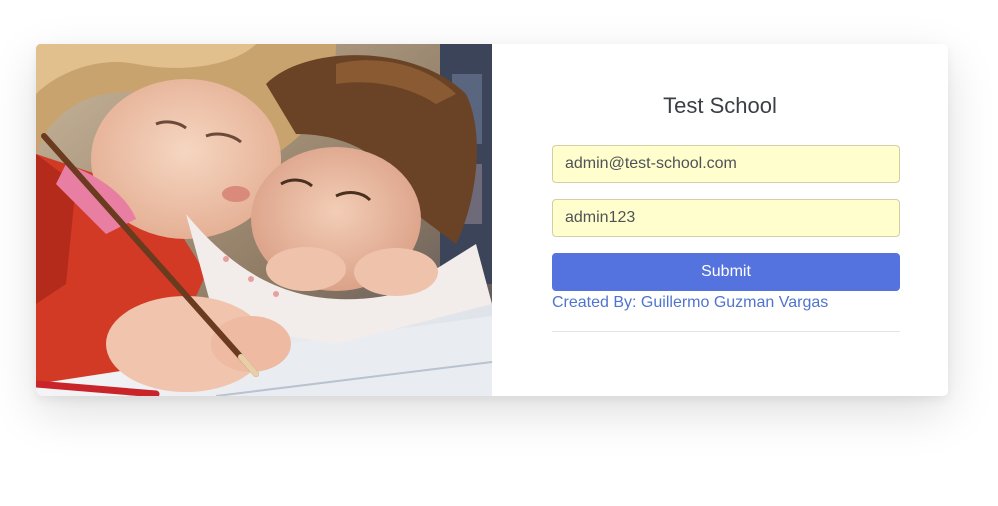  Describe the element at coordinates (690, 303) in the screenshot. I see `credit-link: Created By: Guillermo Guzman Vargas` at that location.